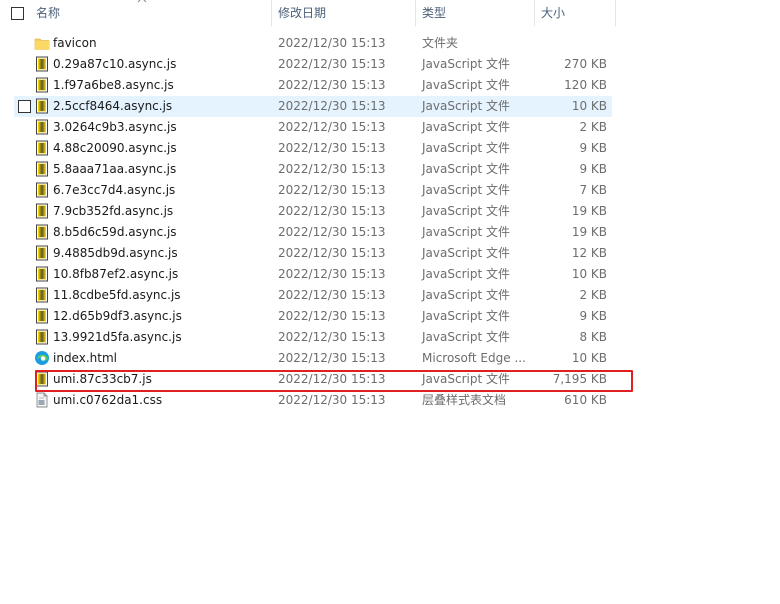 The width and height of the screenshot is (780, 604). I want to click on file-size: 8 KB, so click(593, 337).